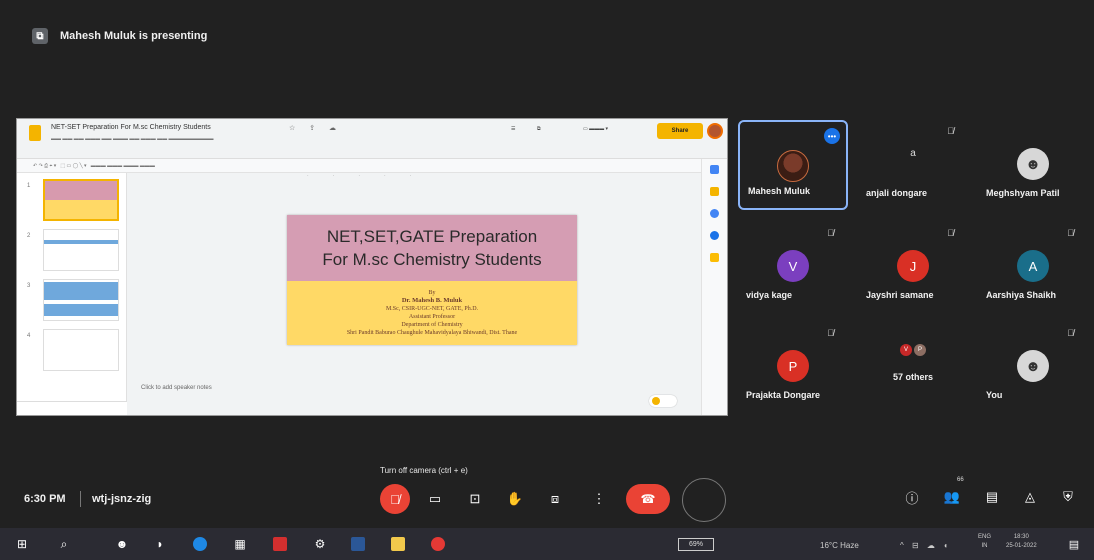 The image size is (1094, 560). Describe the element at coordinates (72, 408) in the screenshot. I see `thumbnail-footer` at that location.